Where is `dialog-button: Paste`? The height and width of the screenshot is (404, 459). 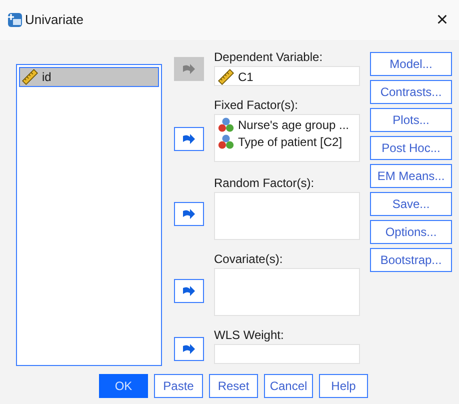 dialog-button: Paste is located at coordinates (178, 386).